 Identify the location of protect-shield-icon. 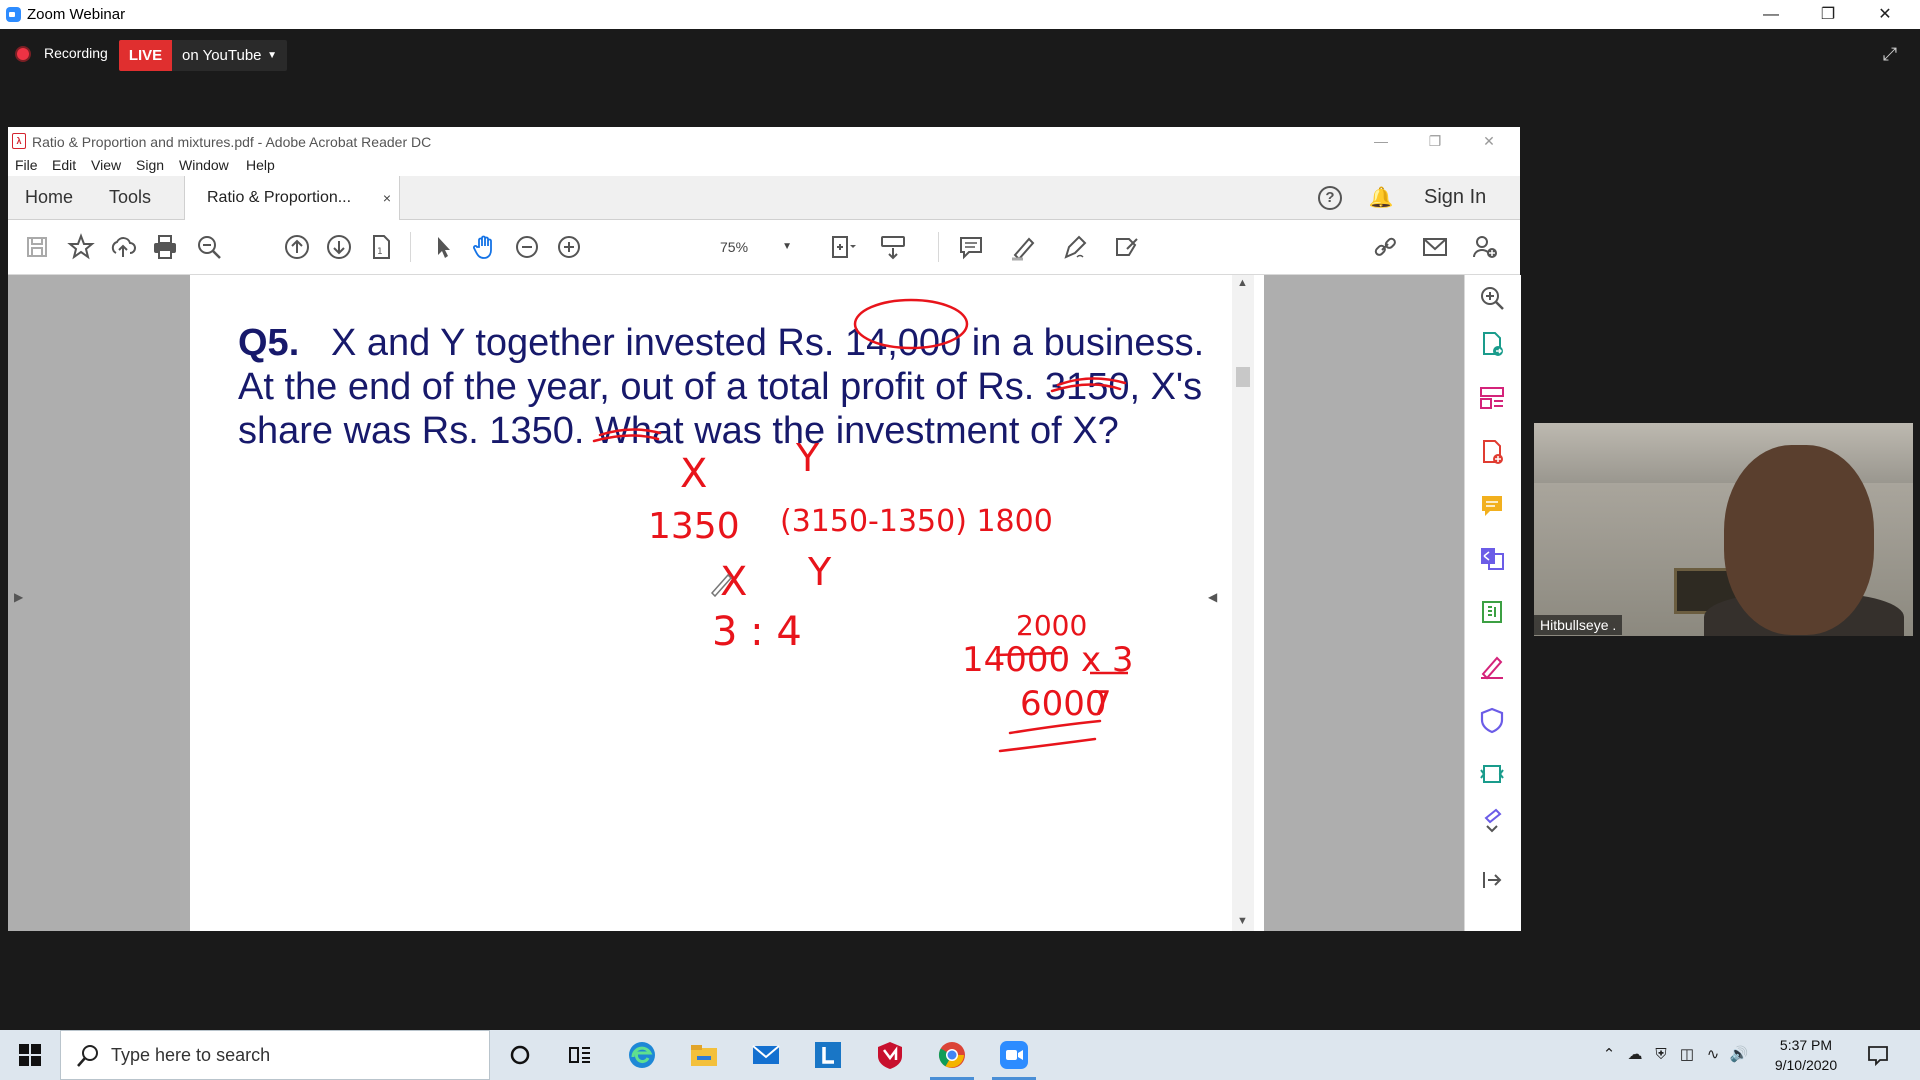
(1492, 720).